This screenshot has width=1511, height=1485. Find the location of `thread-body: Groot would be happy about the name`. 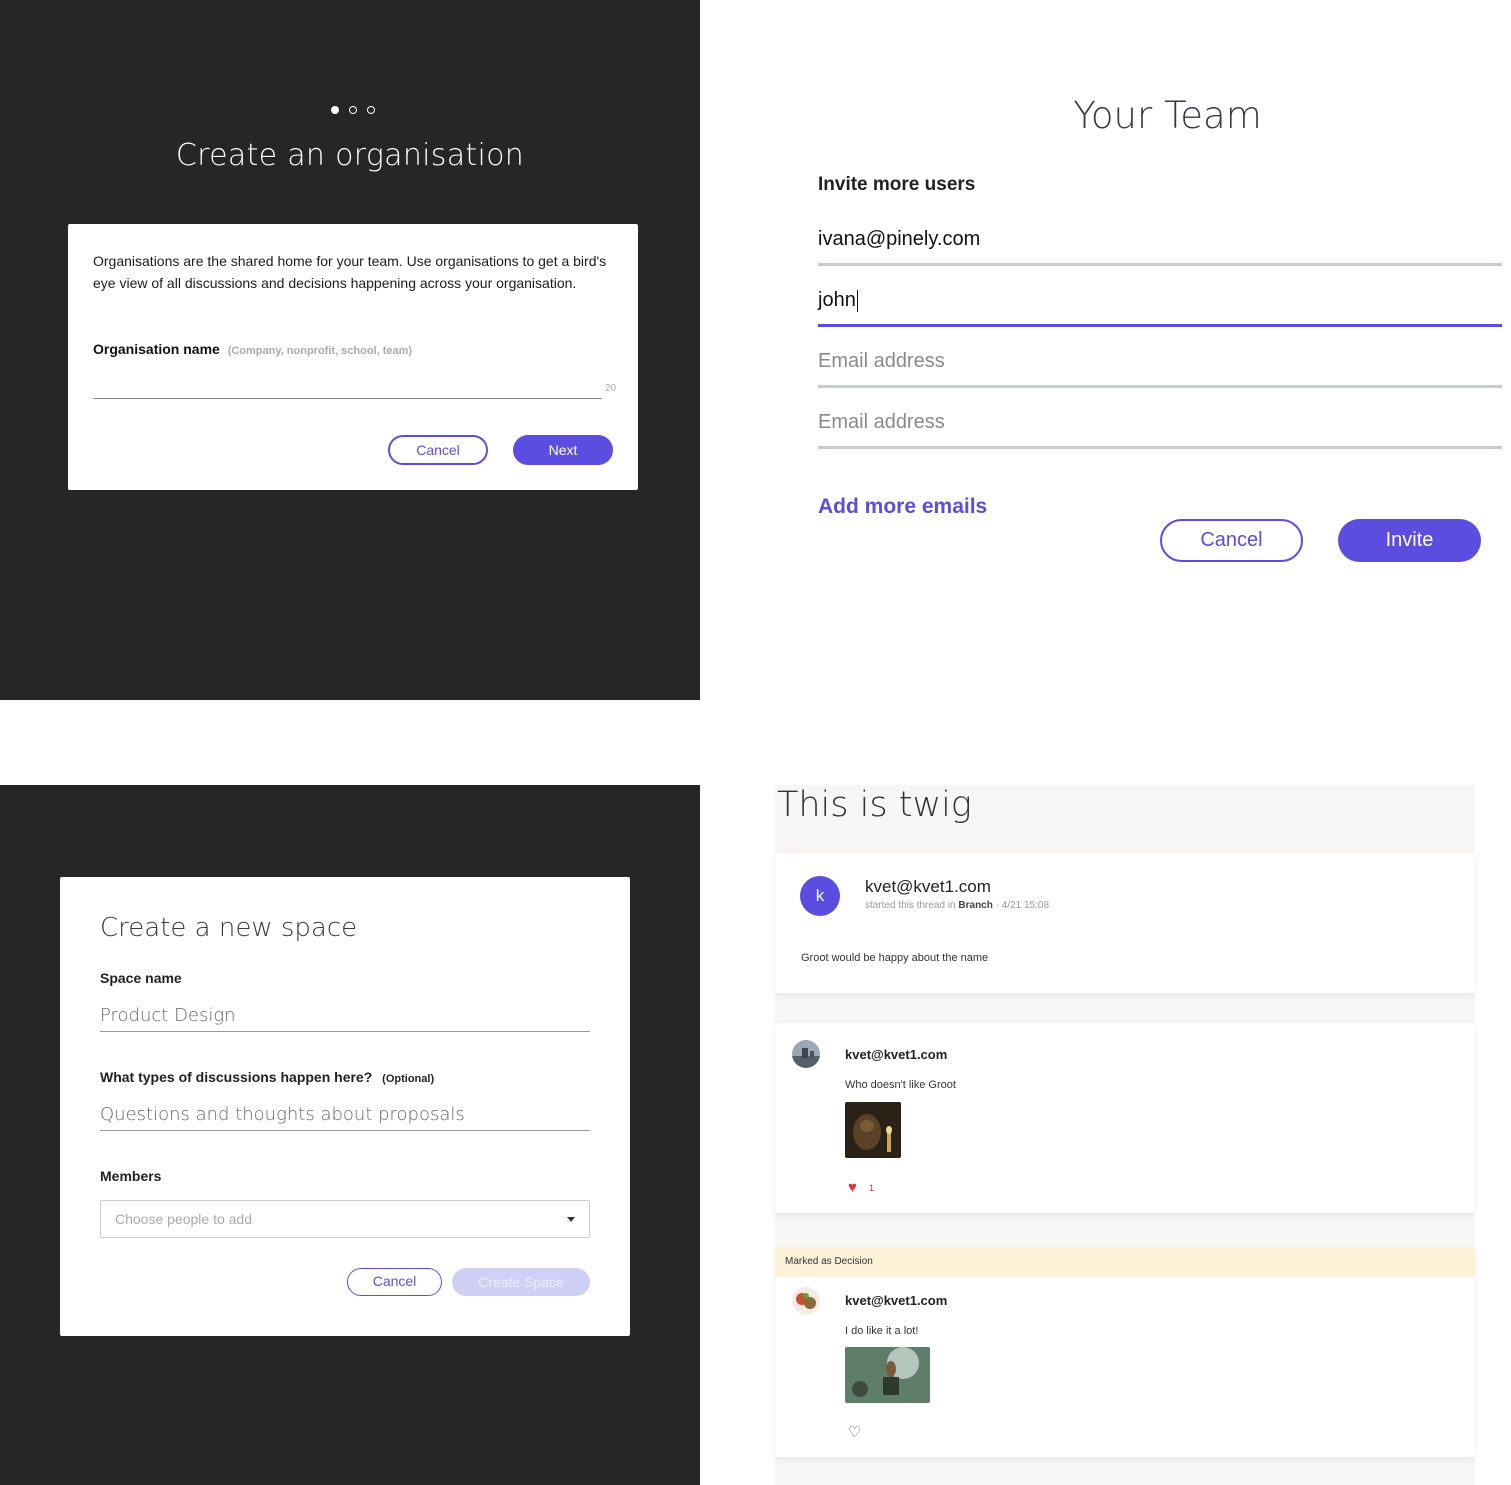

thread-body: Groot would be happy about the name is located at coordinates (895, 958).